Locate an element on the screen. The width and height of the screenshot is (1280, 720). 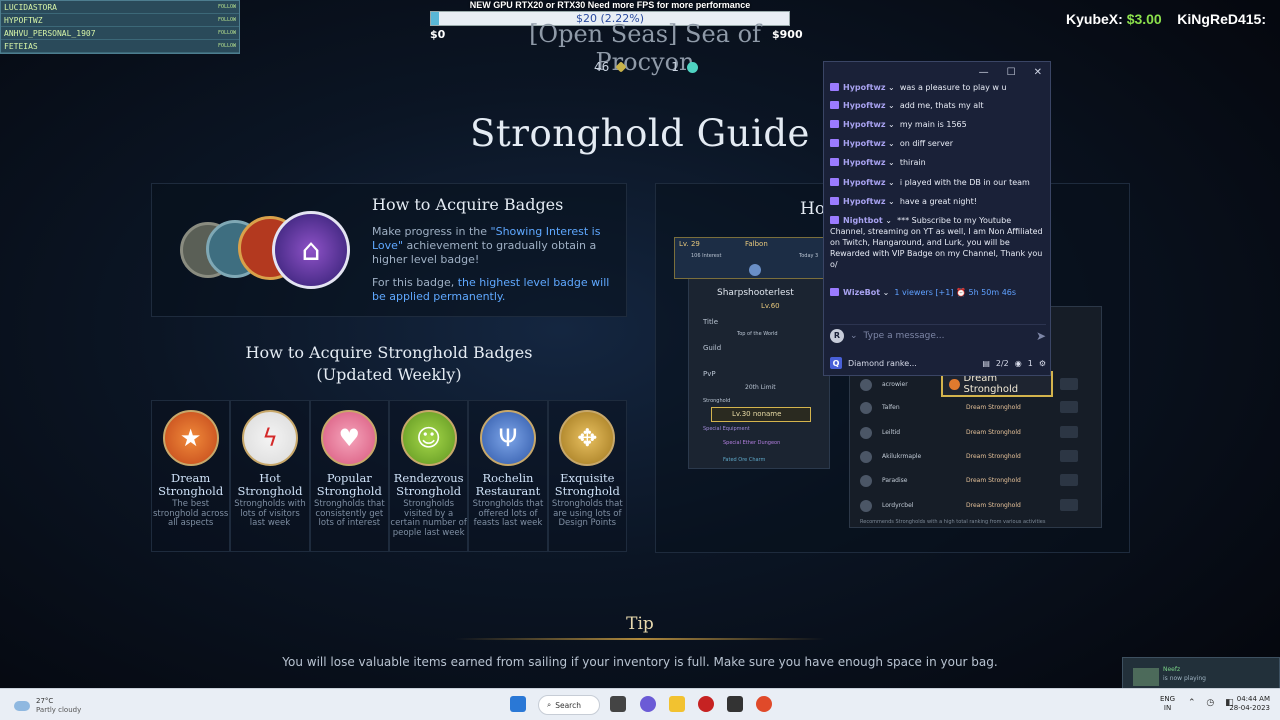
section-title: How to Acquire Stronghold Badges is located at coordinates (389, 352).